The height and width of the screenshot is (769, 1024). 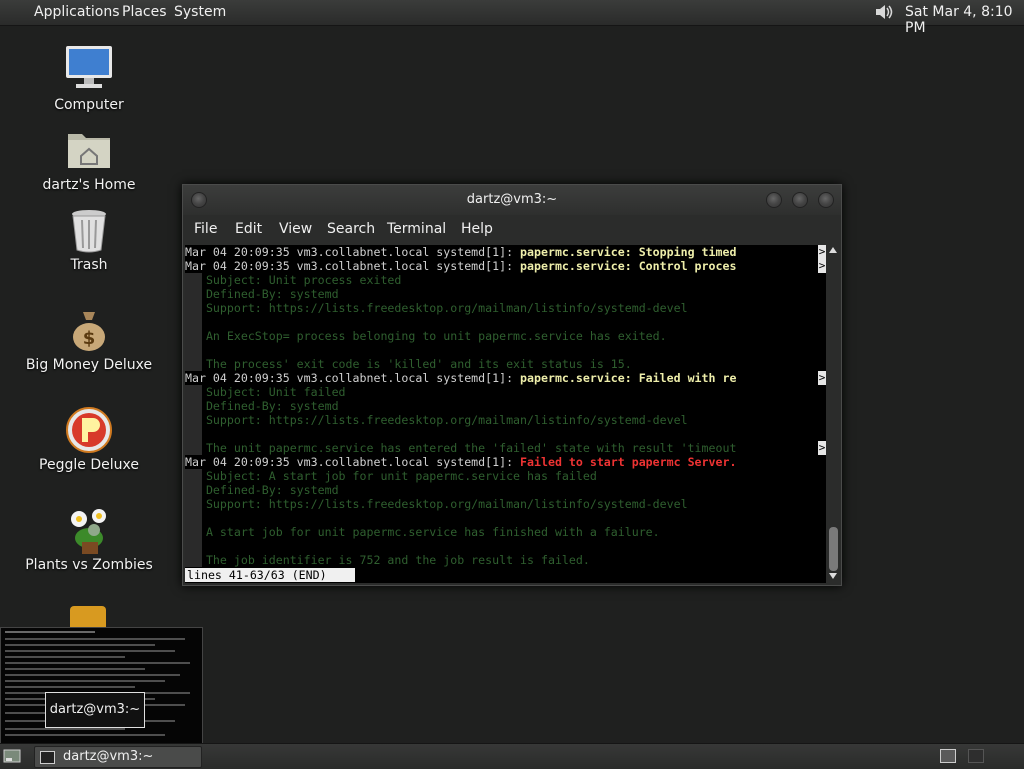 I want to click on desktop-icon-label: Trash, so click(x=89, y=265).